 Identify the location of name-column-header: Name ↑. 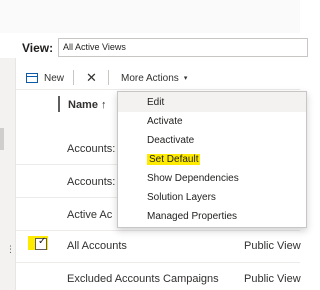
(87, 105).